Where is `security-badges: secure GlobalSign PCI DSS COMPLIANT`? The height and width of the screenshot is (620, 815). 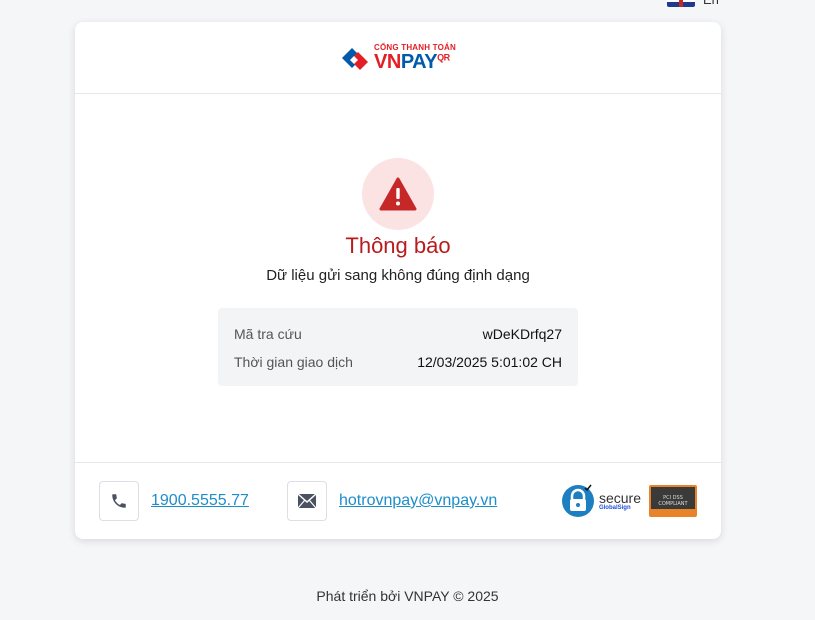 security-badges: secure GlobalSign PCI DSS COMPLIANT is located at coordinates (629, 501).